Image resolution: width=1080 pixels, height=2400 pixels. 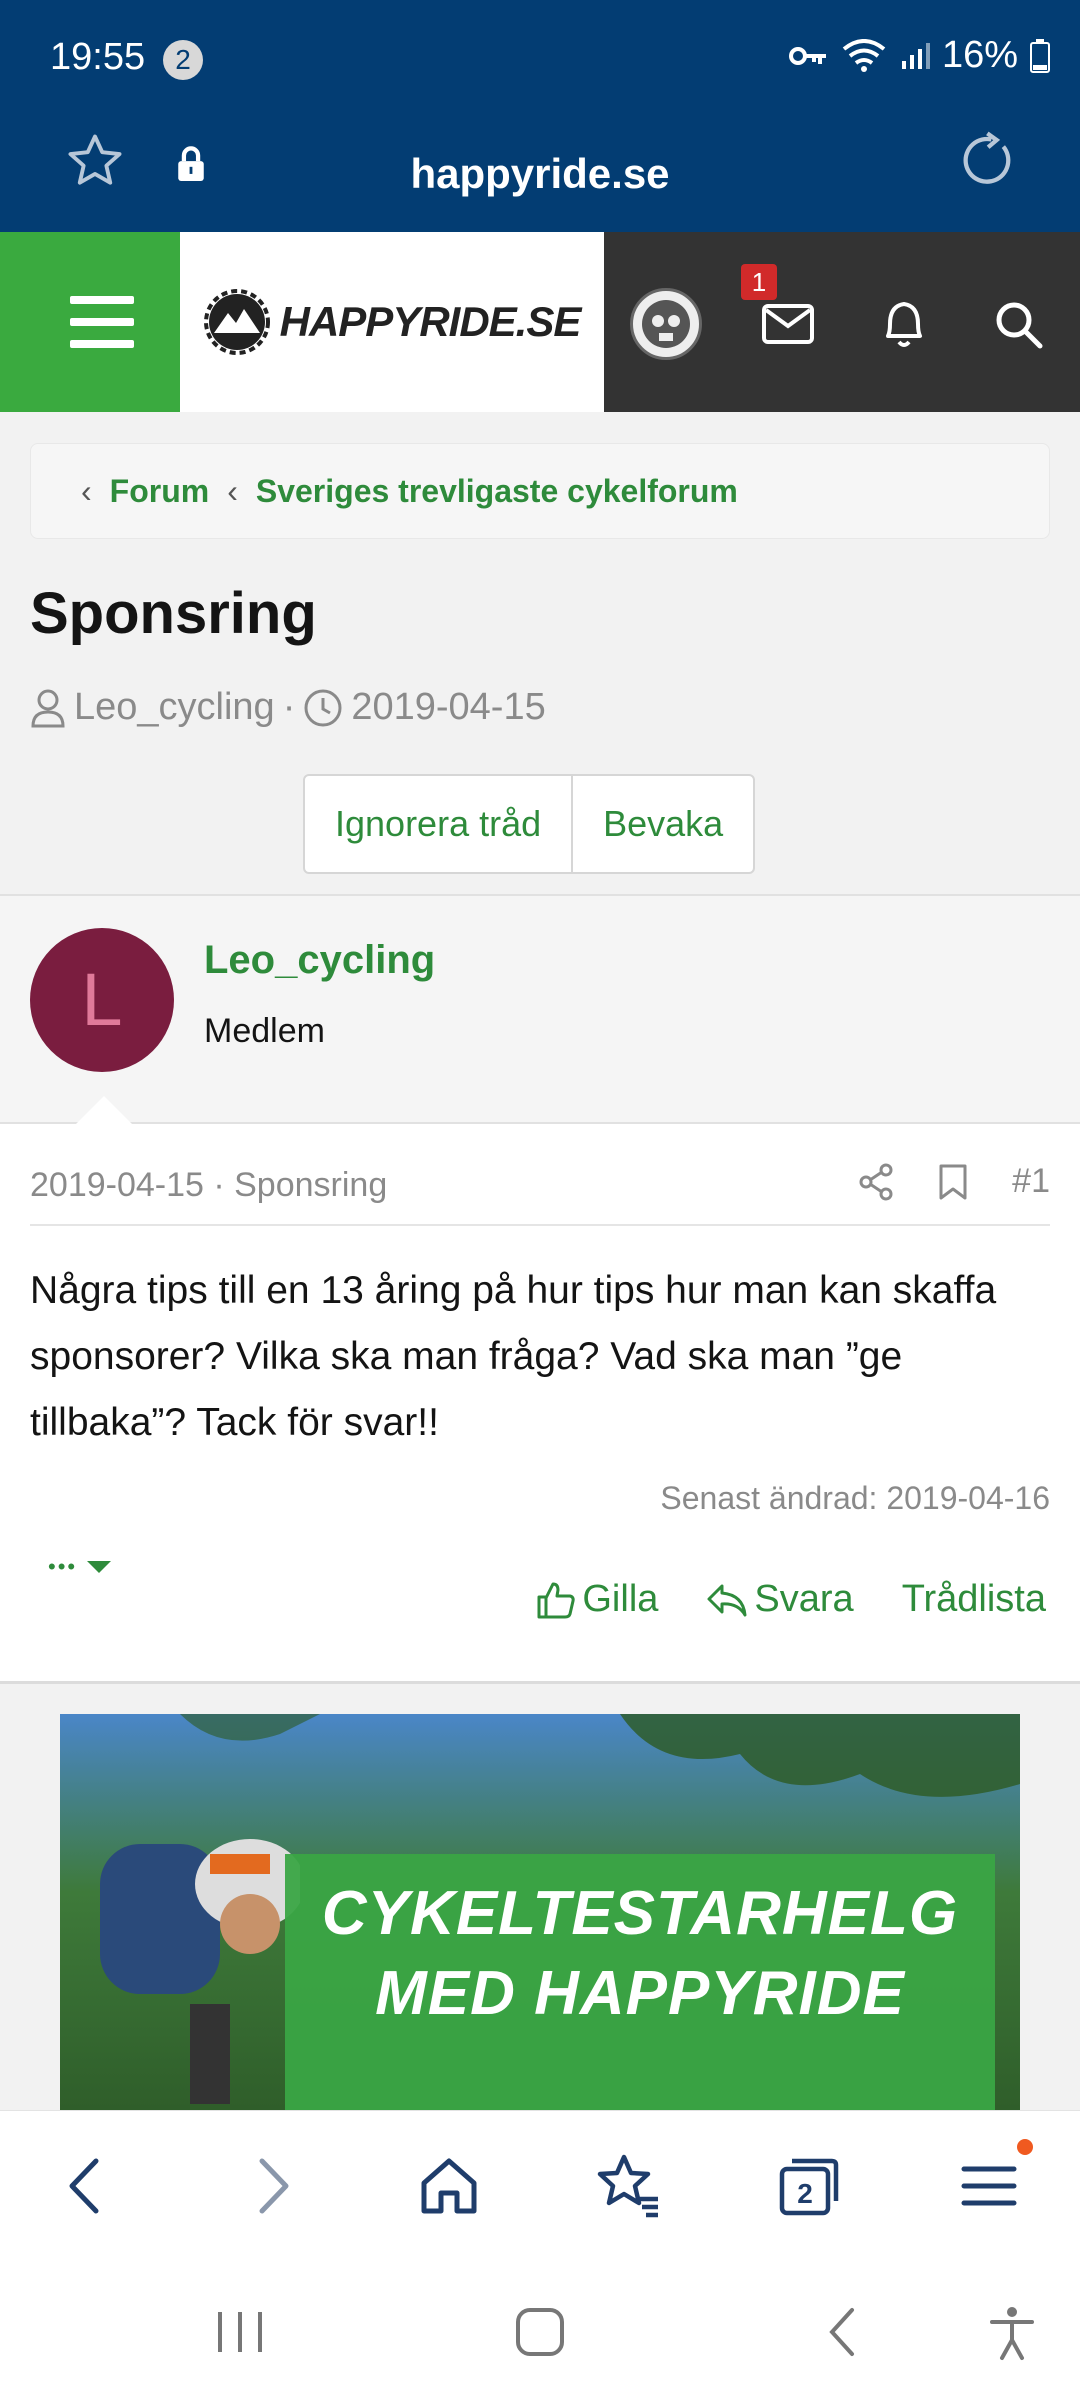 What do you see at coordinates (540, 1225) in the screenshot?
I see `divider` at bounding box center [540, 1225].